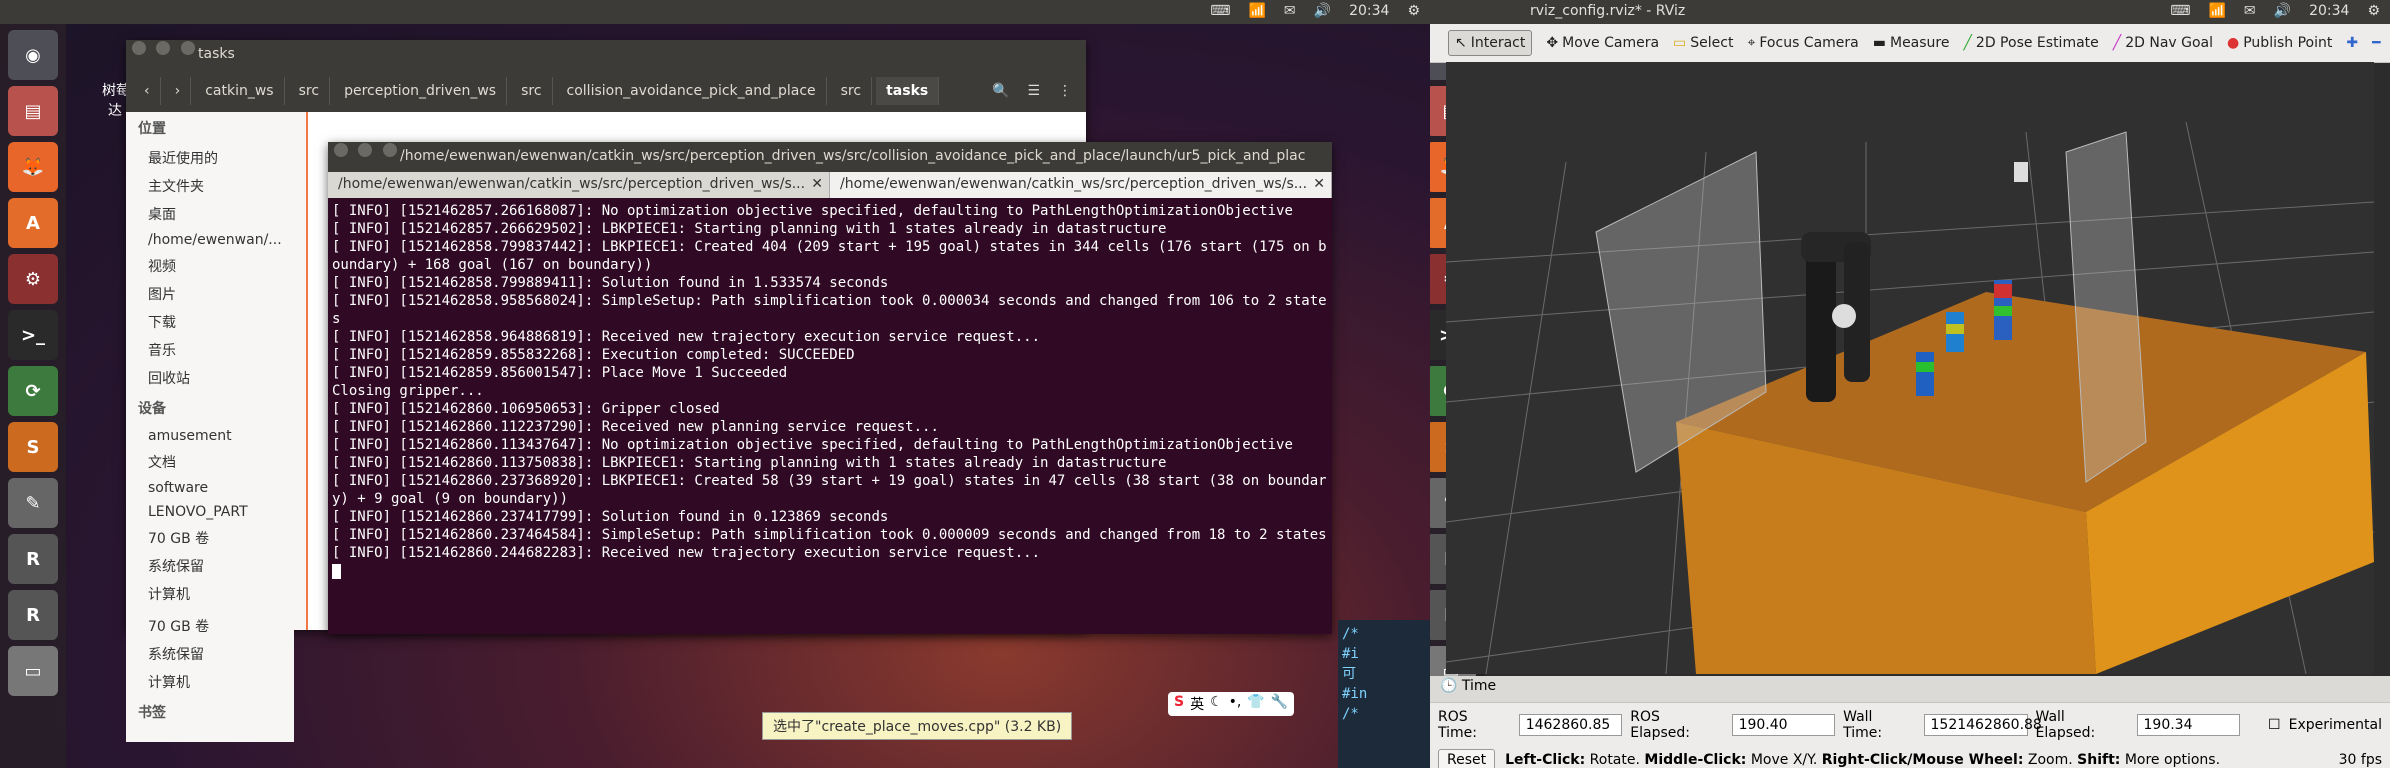 The image size is (2390, 768). What do you see at coordinates (216, 462) in the screenshot?
I see `sidebar-item: 文档` at bounding box center [216, 462].